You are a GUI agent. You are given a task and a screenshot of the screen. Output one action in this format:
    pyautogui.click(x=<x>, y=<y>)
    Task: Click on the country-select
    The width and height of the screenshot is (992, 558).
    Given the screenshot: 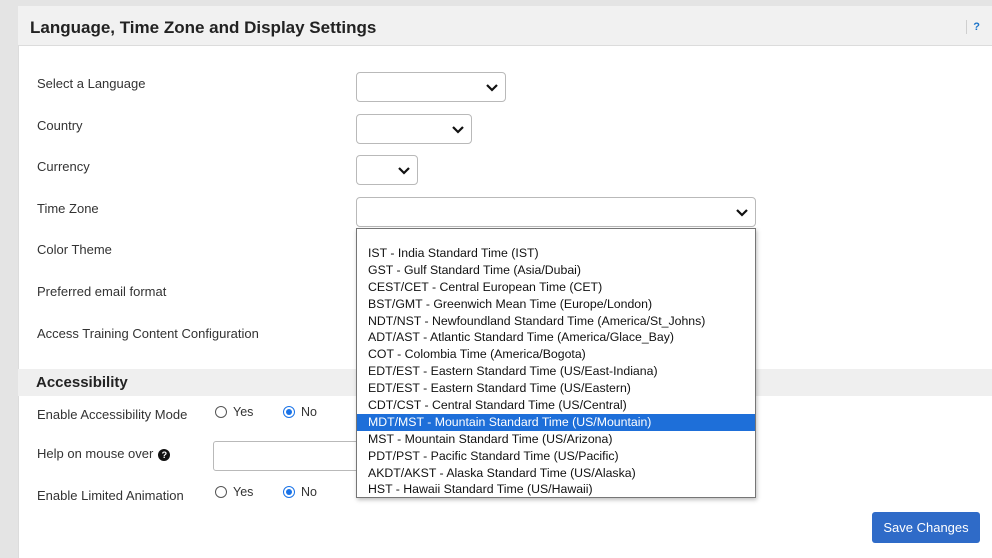 What is the action you would take?
    pyautogui.click(x=414, y=129)
    